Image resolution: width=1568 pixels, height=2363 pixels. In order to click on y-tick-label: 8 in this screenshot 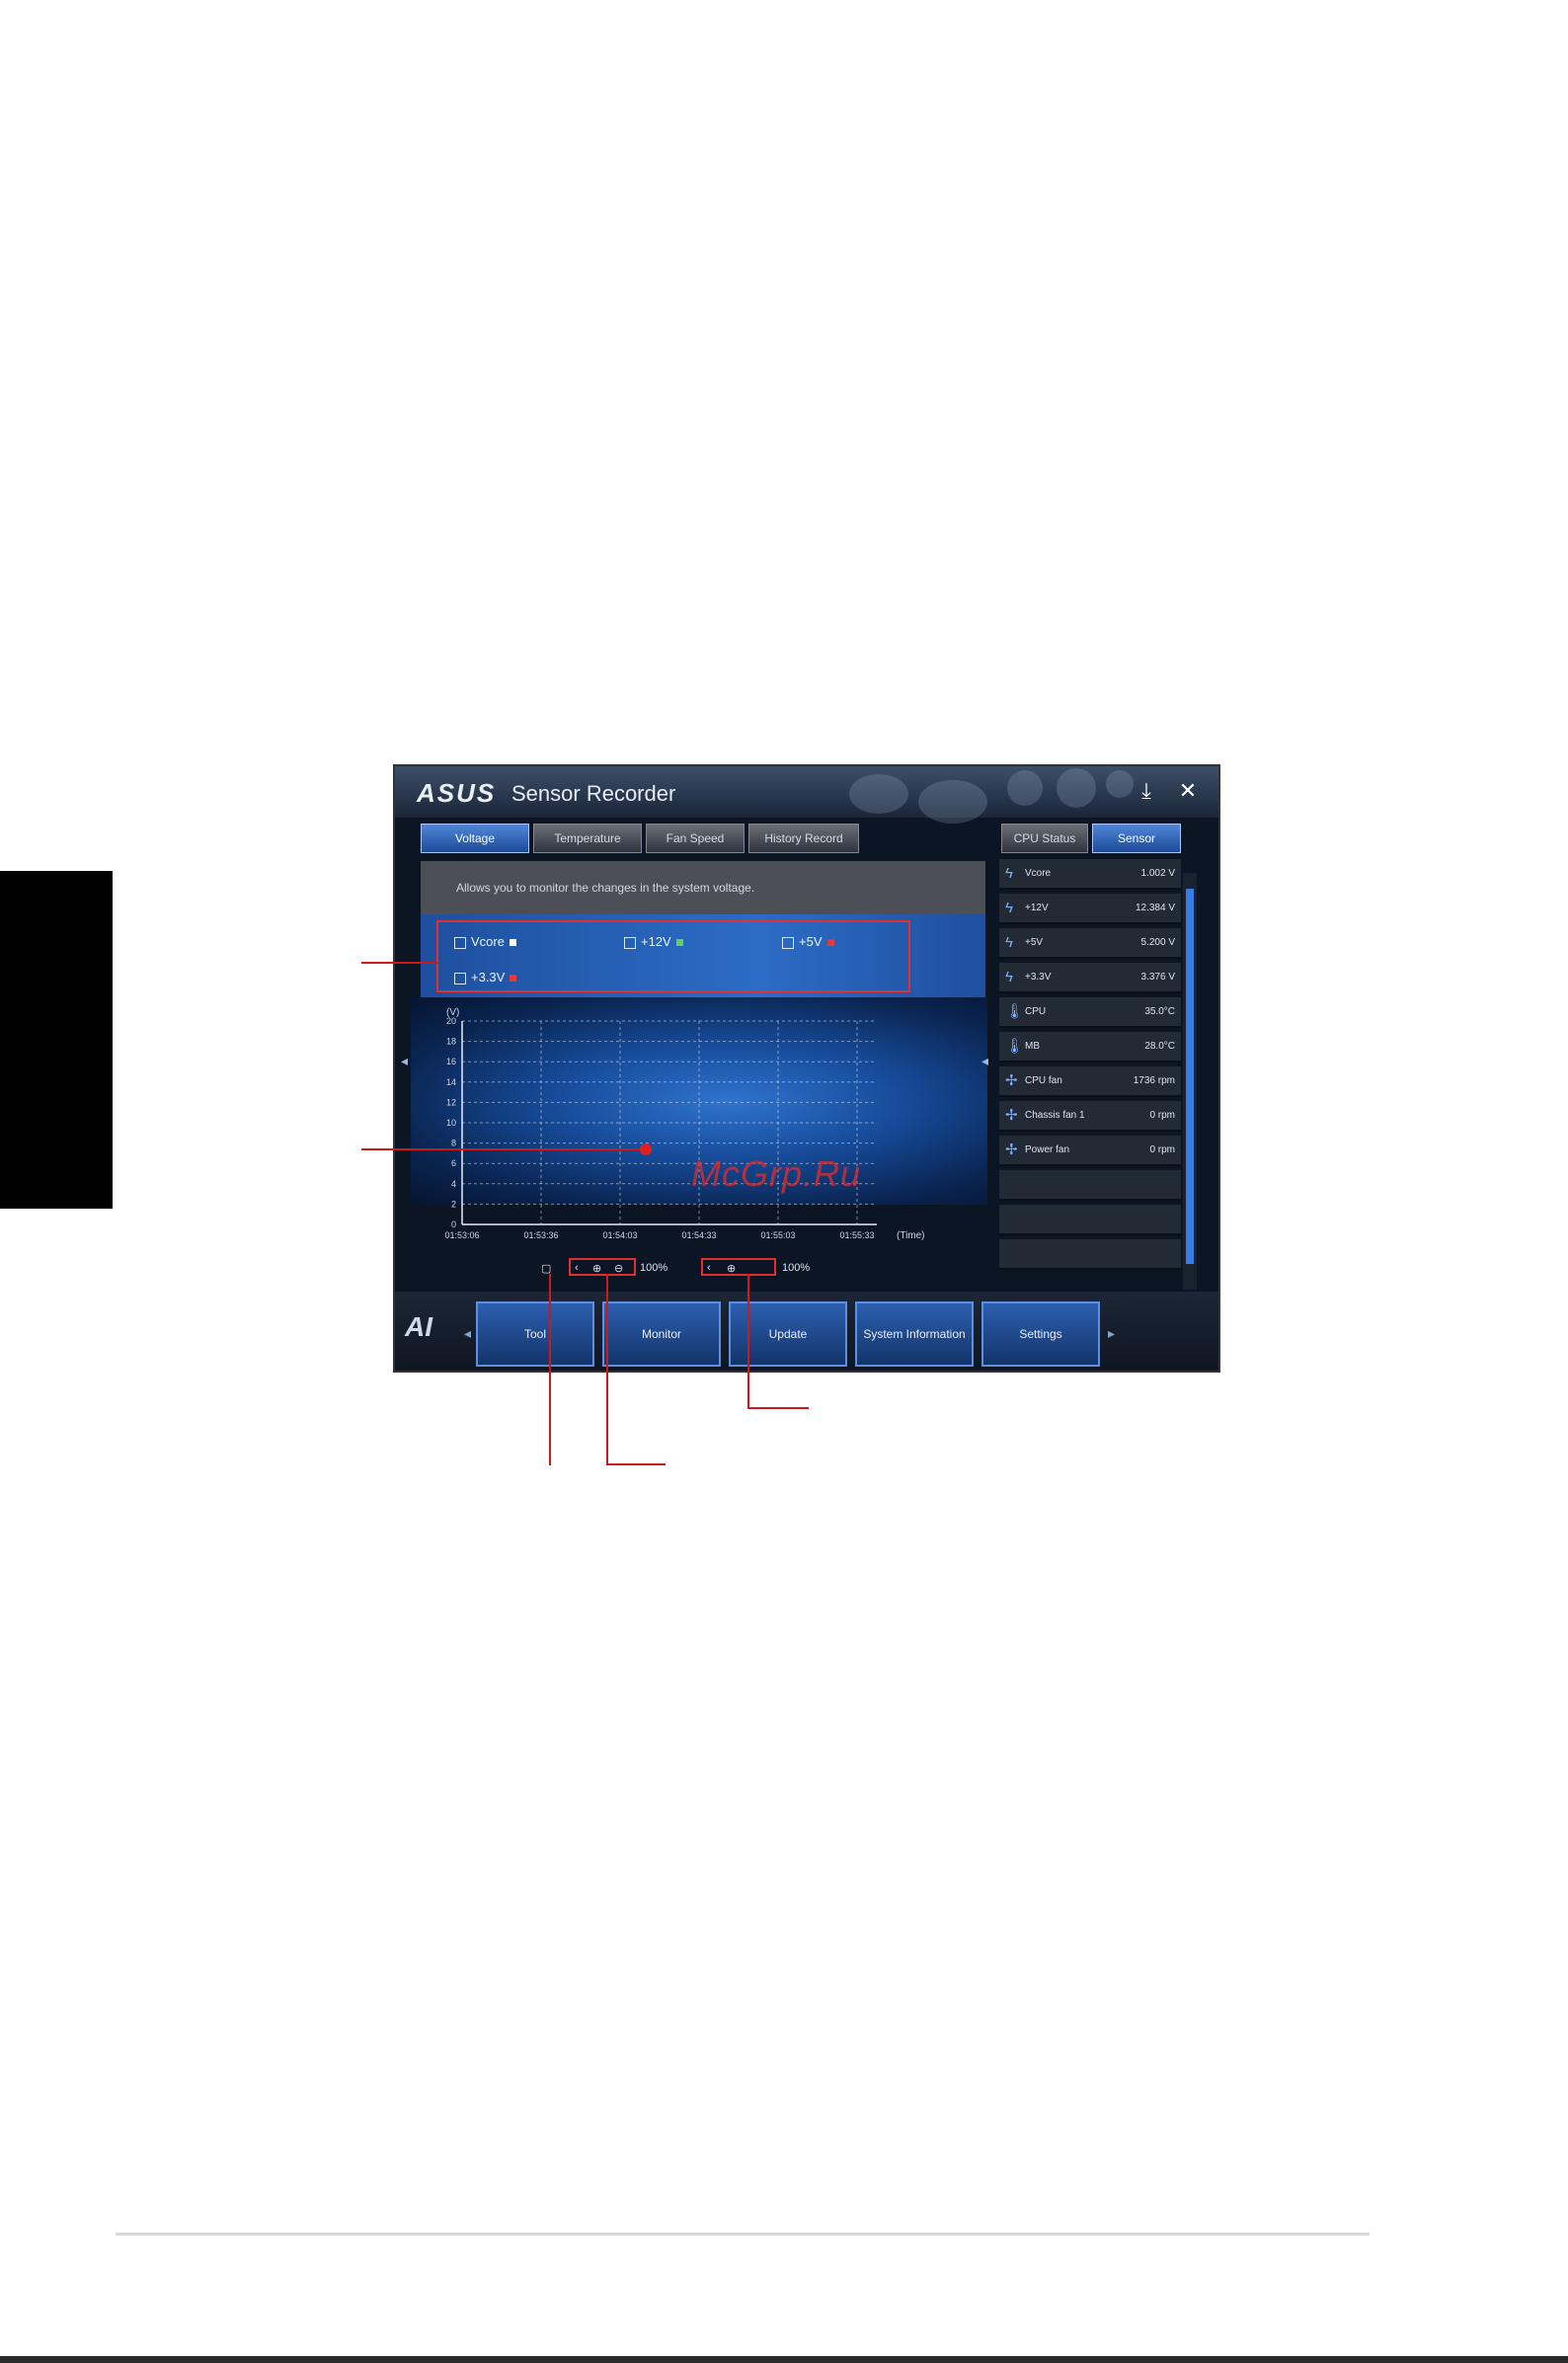, I will do `click(453, 1143)`.